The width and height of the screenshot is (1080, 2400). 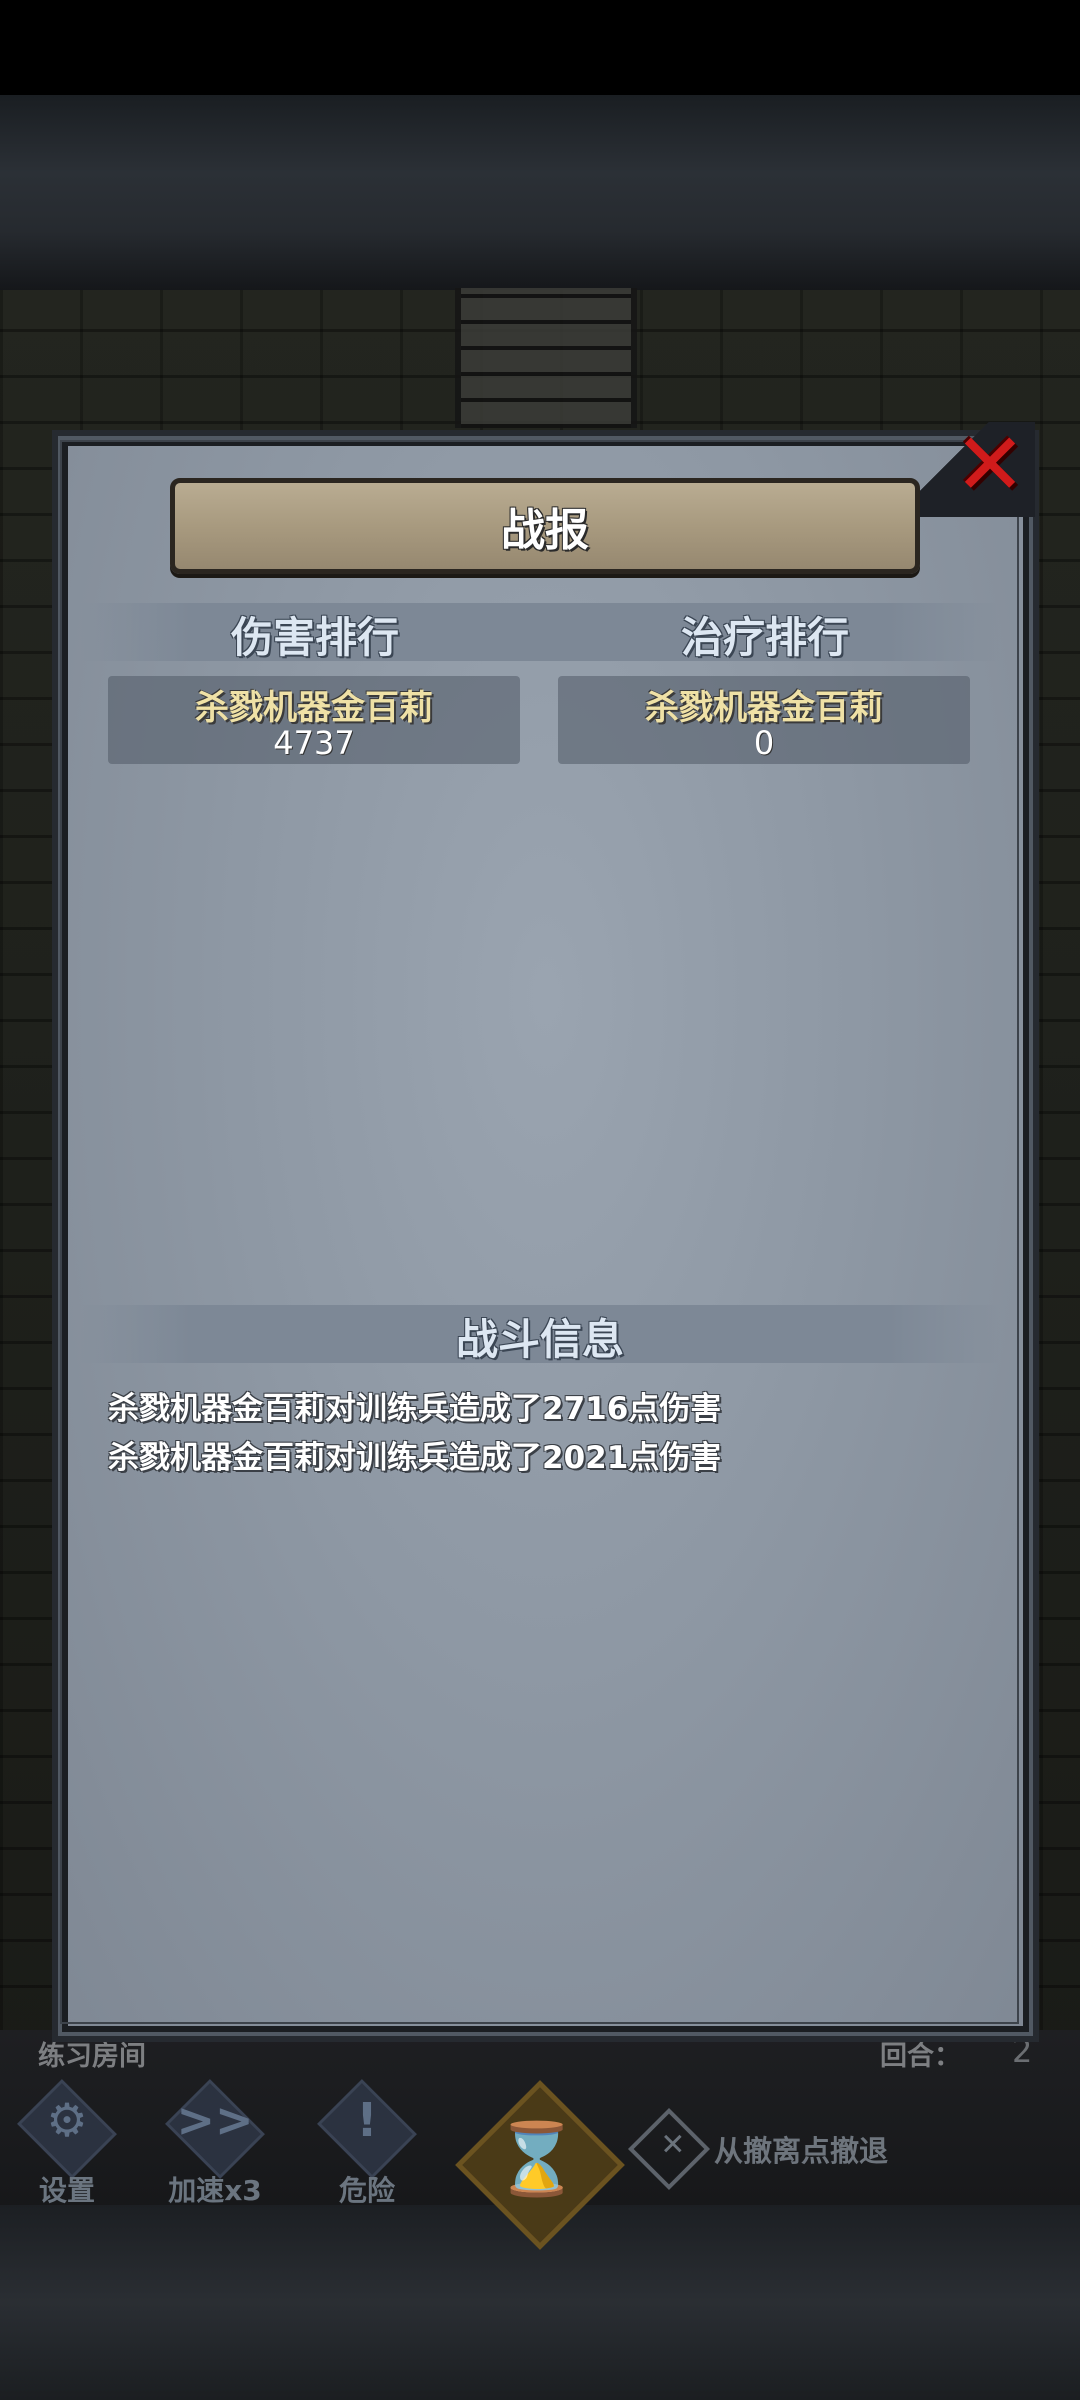 What do you see at coordinates (314, 708) in the screenshot?
I see `damage-entry-name: 杀戮机器金百莉` at bounding box center [314, 708].